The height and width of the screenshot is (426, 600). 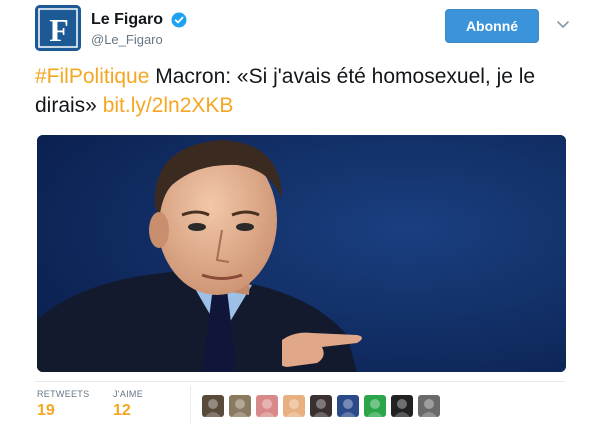 What do you see at coordinates (127, 20) in the screenshot?
I see `display-name: Le Figaro` at bounding box center [127, 20].